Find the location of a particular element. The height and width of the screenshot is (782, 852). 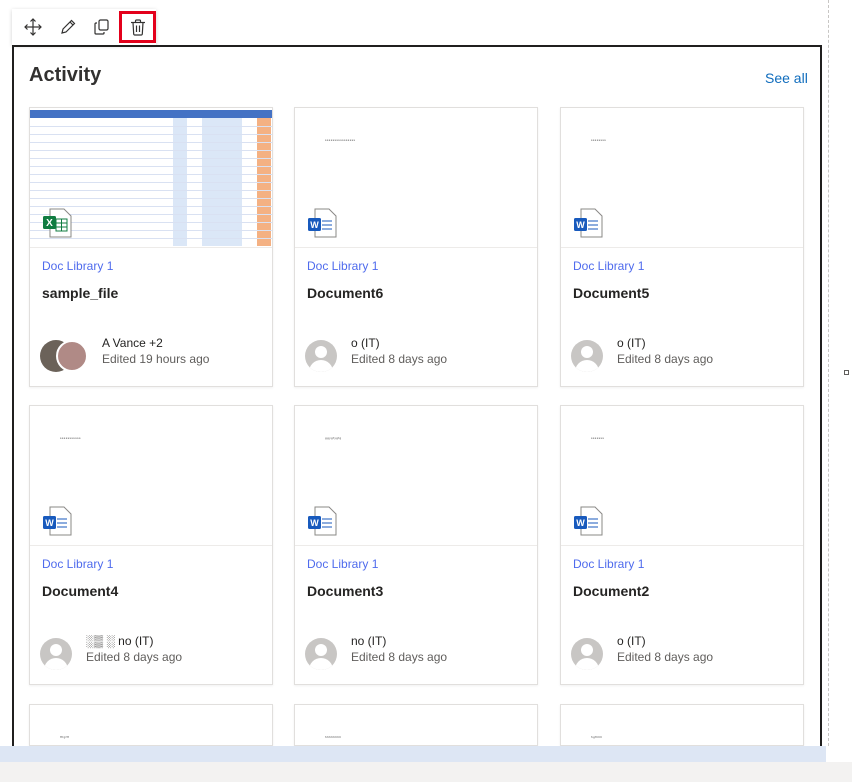

preview-text: hgfhhh is located at coordinates (597, 737).